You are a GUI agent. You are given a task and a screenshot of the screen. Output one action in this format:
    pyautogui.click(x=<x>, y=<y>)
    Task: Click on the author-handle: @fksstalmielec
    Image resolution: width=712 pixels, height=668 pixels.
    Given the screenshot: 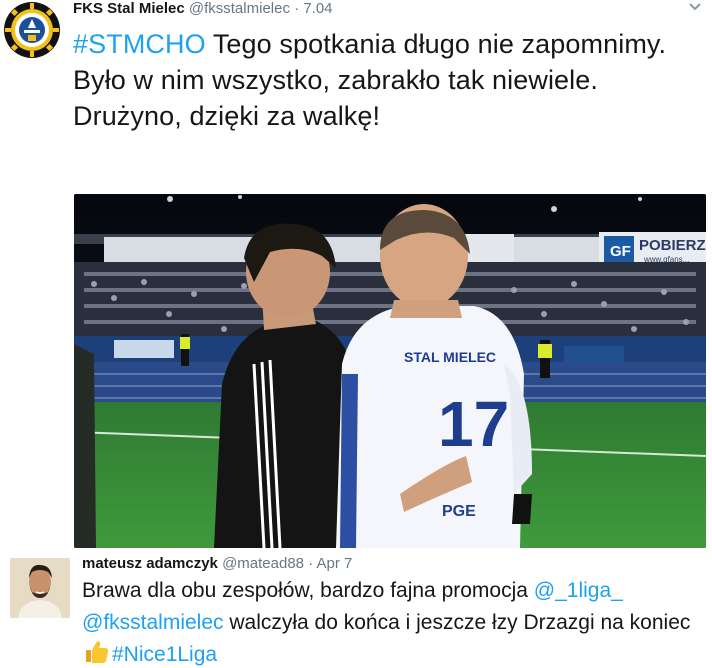 What is the action you would take?
    pyautogui.click(x=239, y=8)
    